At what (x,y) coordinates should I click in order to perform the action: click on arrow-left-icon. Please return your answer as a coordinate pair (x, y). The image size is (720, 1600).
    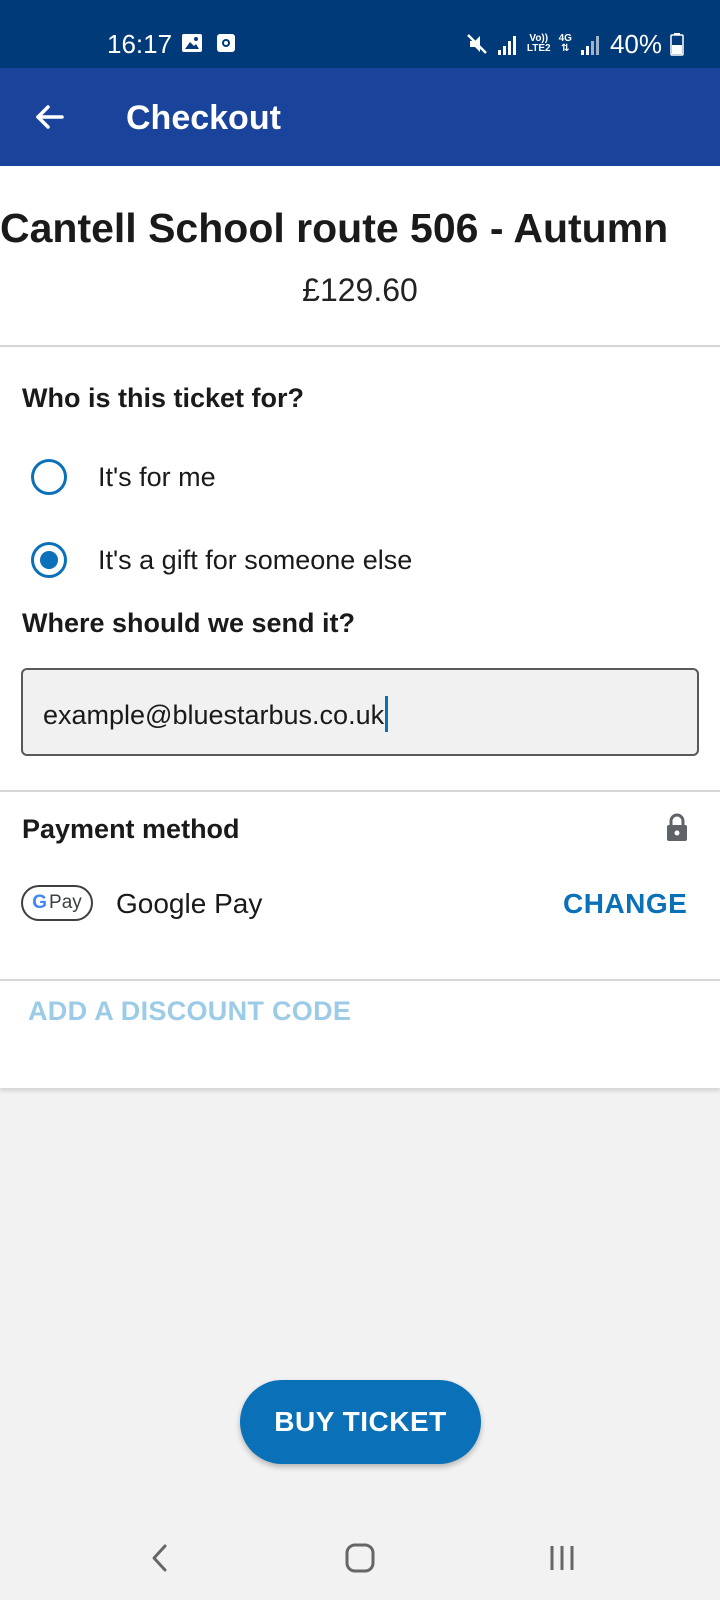
    Looking at the image, I should click on (50, 117).